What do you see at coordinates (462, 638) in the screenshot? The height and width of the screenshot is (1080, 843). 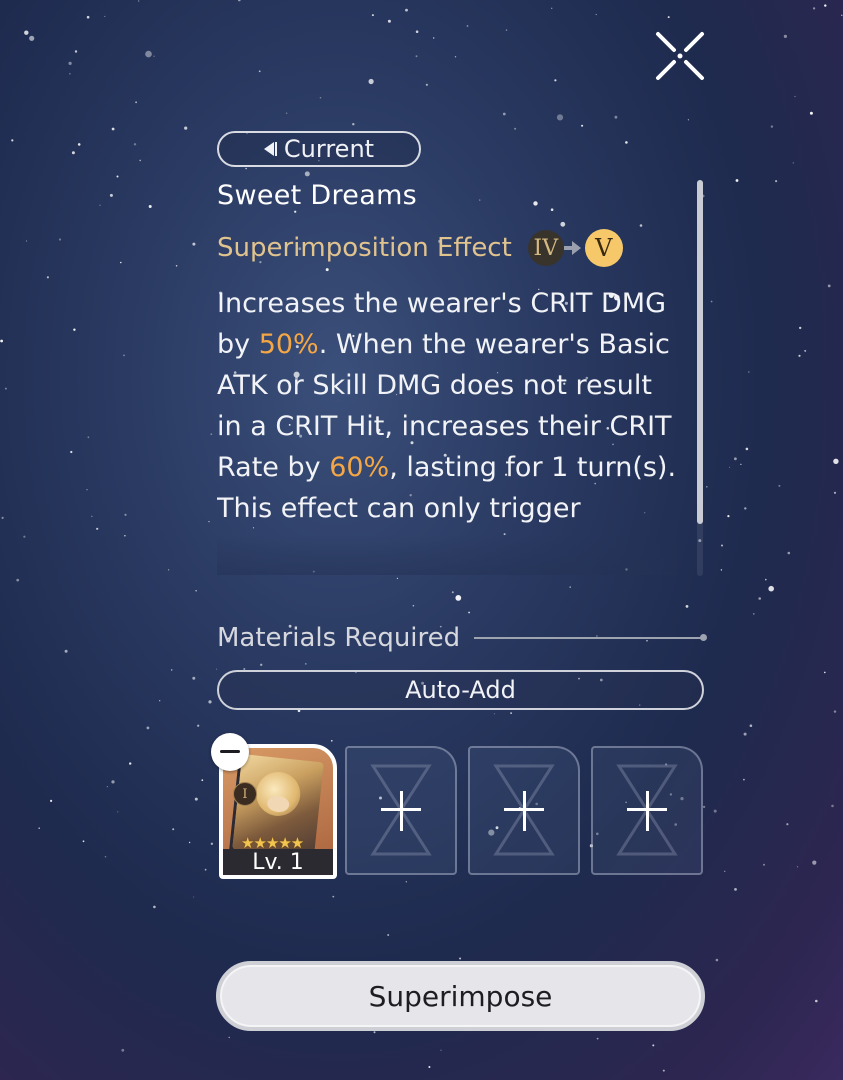 I see `materials-header: Materials Required` at bounding box center [462, 638].